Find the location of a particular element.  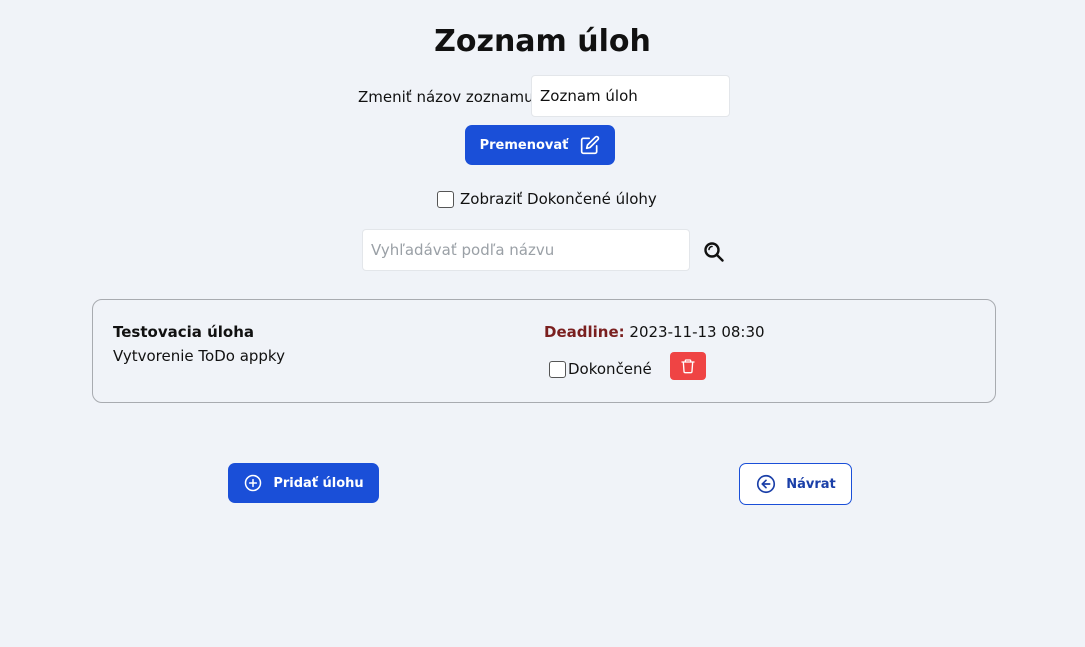

task-deadline: Deadline: 2023-11-13 08:30 is located at coordinates (654, 332).